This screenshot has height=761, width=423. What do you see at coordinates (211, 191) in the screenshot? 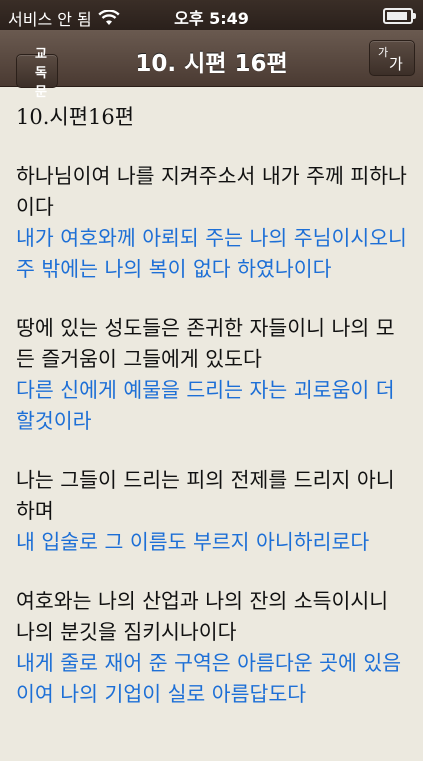
I see `verse-leader-text: 하나님이여 나를 지켜주소서 내가 주께 피하나이다` at bounding box center [211, 191].